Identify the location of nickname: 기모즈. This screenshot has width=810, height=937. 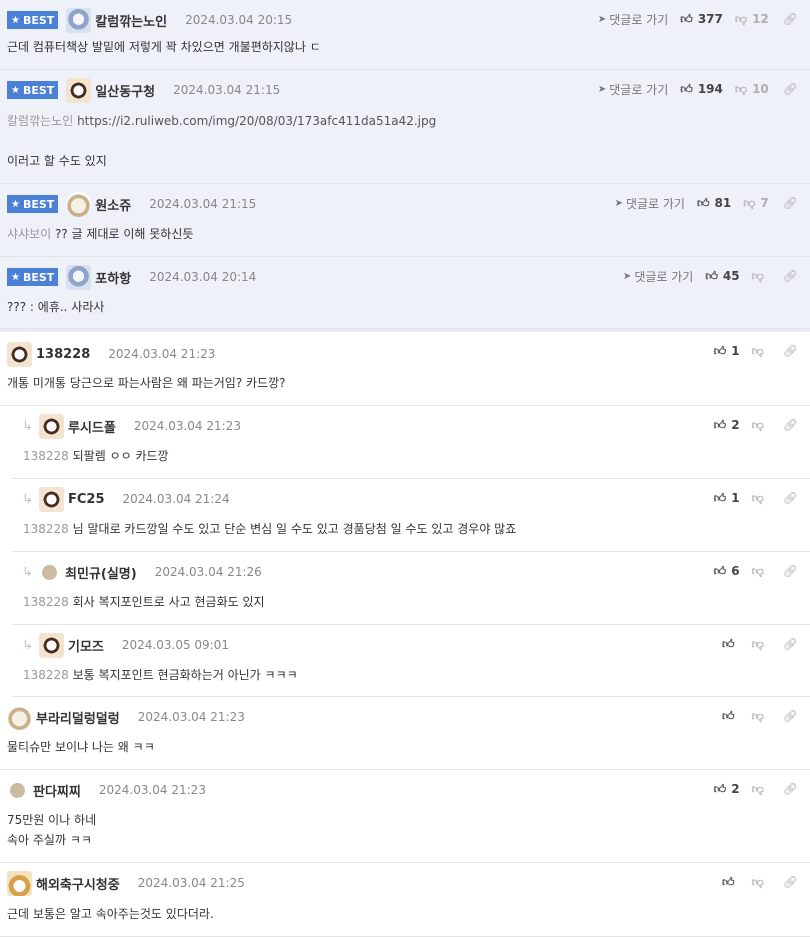
(86, 645).